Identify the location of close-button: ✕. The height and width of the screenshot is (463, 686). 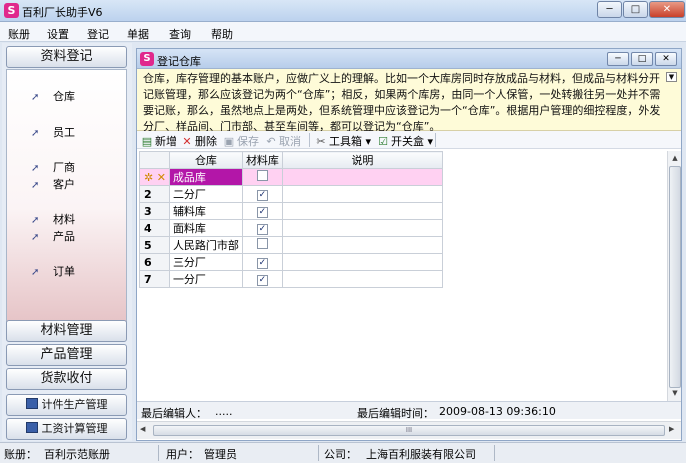
(667, 9).